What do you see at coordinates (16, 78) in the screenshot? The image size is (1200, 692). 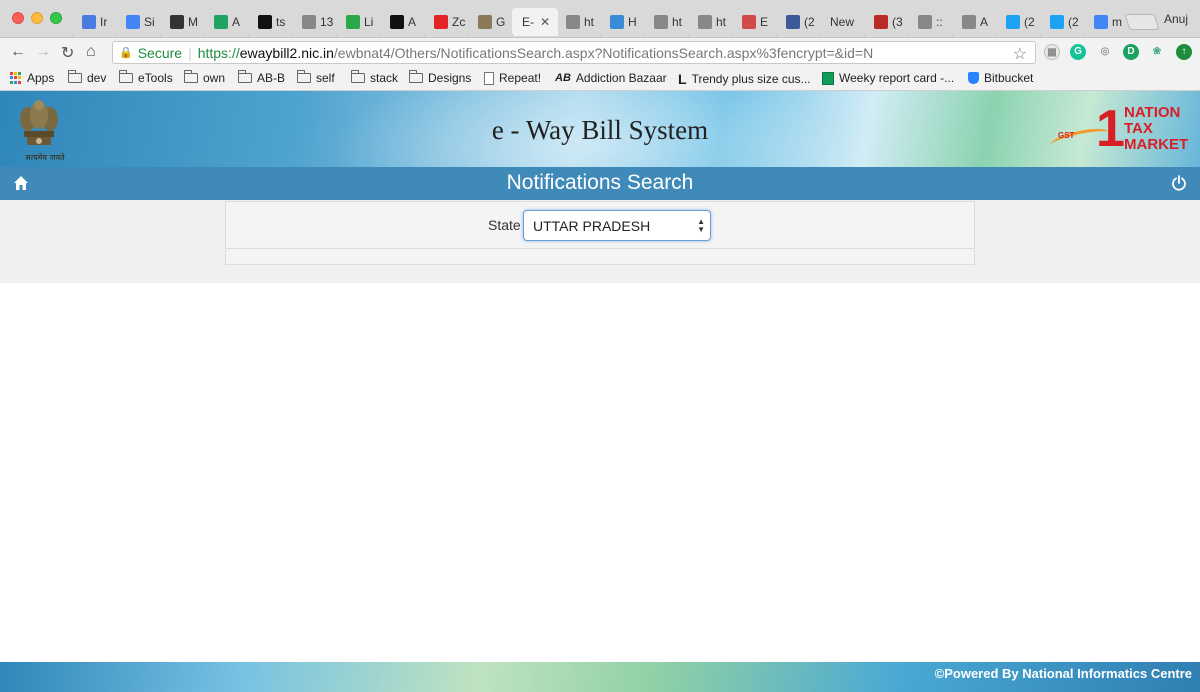 I see `apps-icon` at bounding box center [16, 78].